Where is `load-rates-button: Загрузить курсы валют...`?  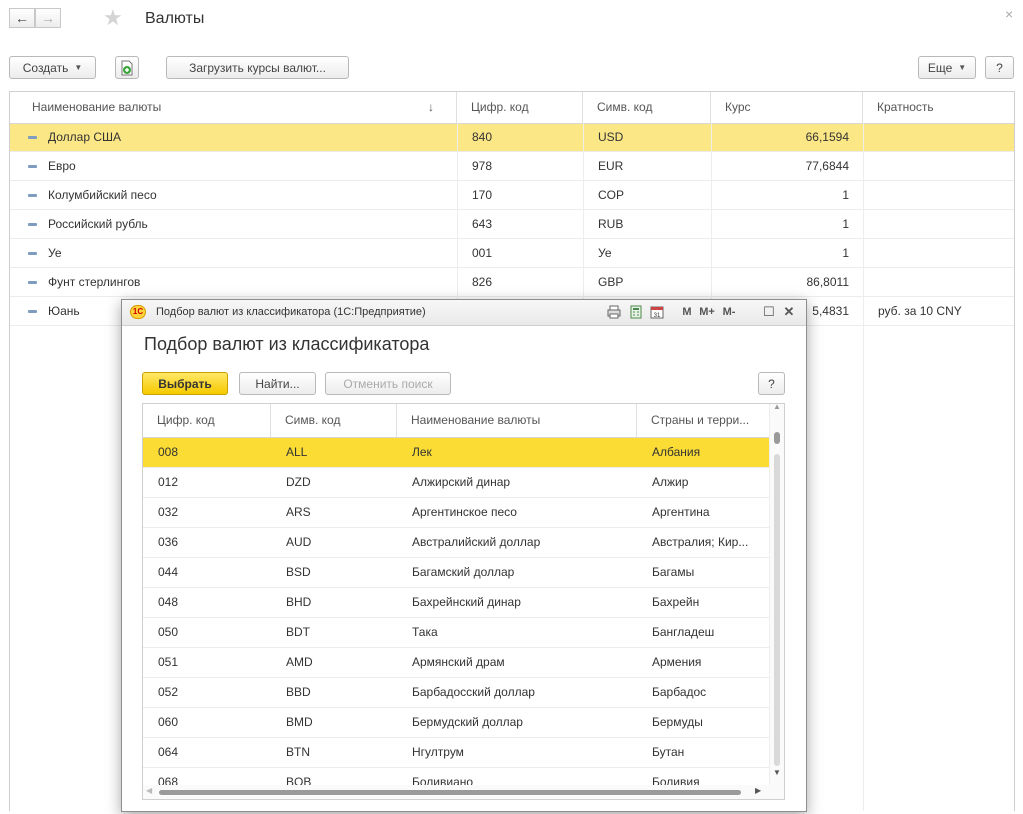
load-rates-button: Загрузить курсы валют... is located at coordinates (257, 67).